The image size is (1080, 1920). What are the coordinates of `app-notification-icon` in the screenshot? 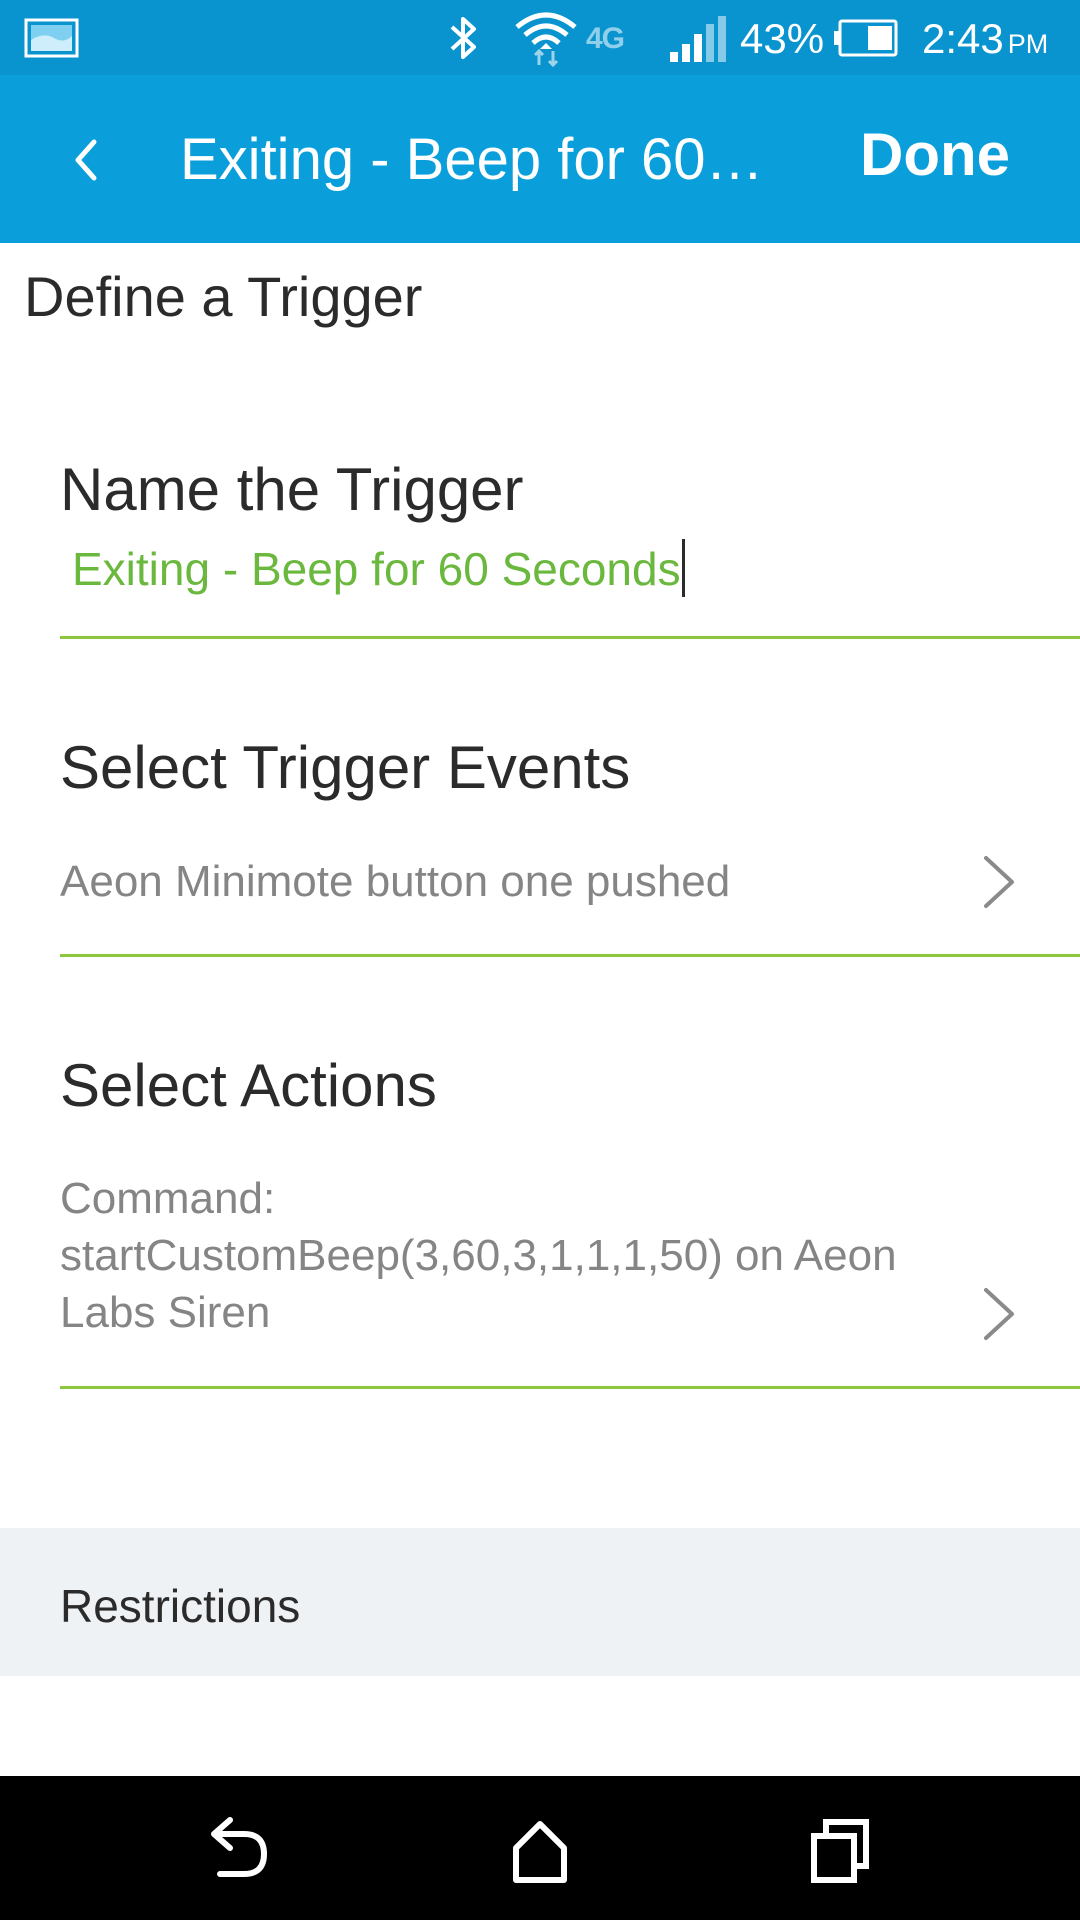 It's located at (51, 38).